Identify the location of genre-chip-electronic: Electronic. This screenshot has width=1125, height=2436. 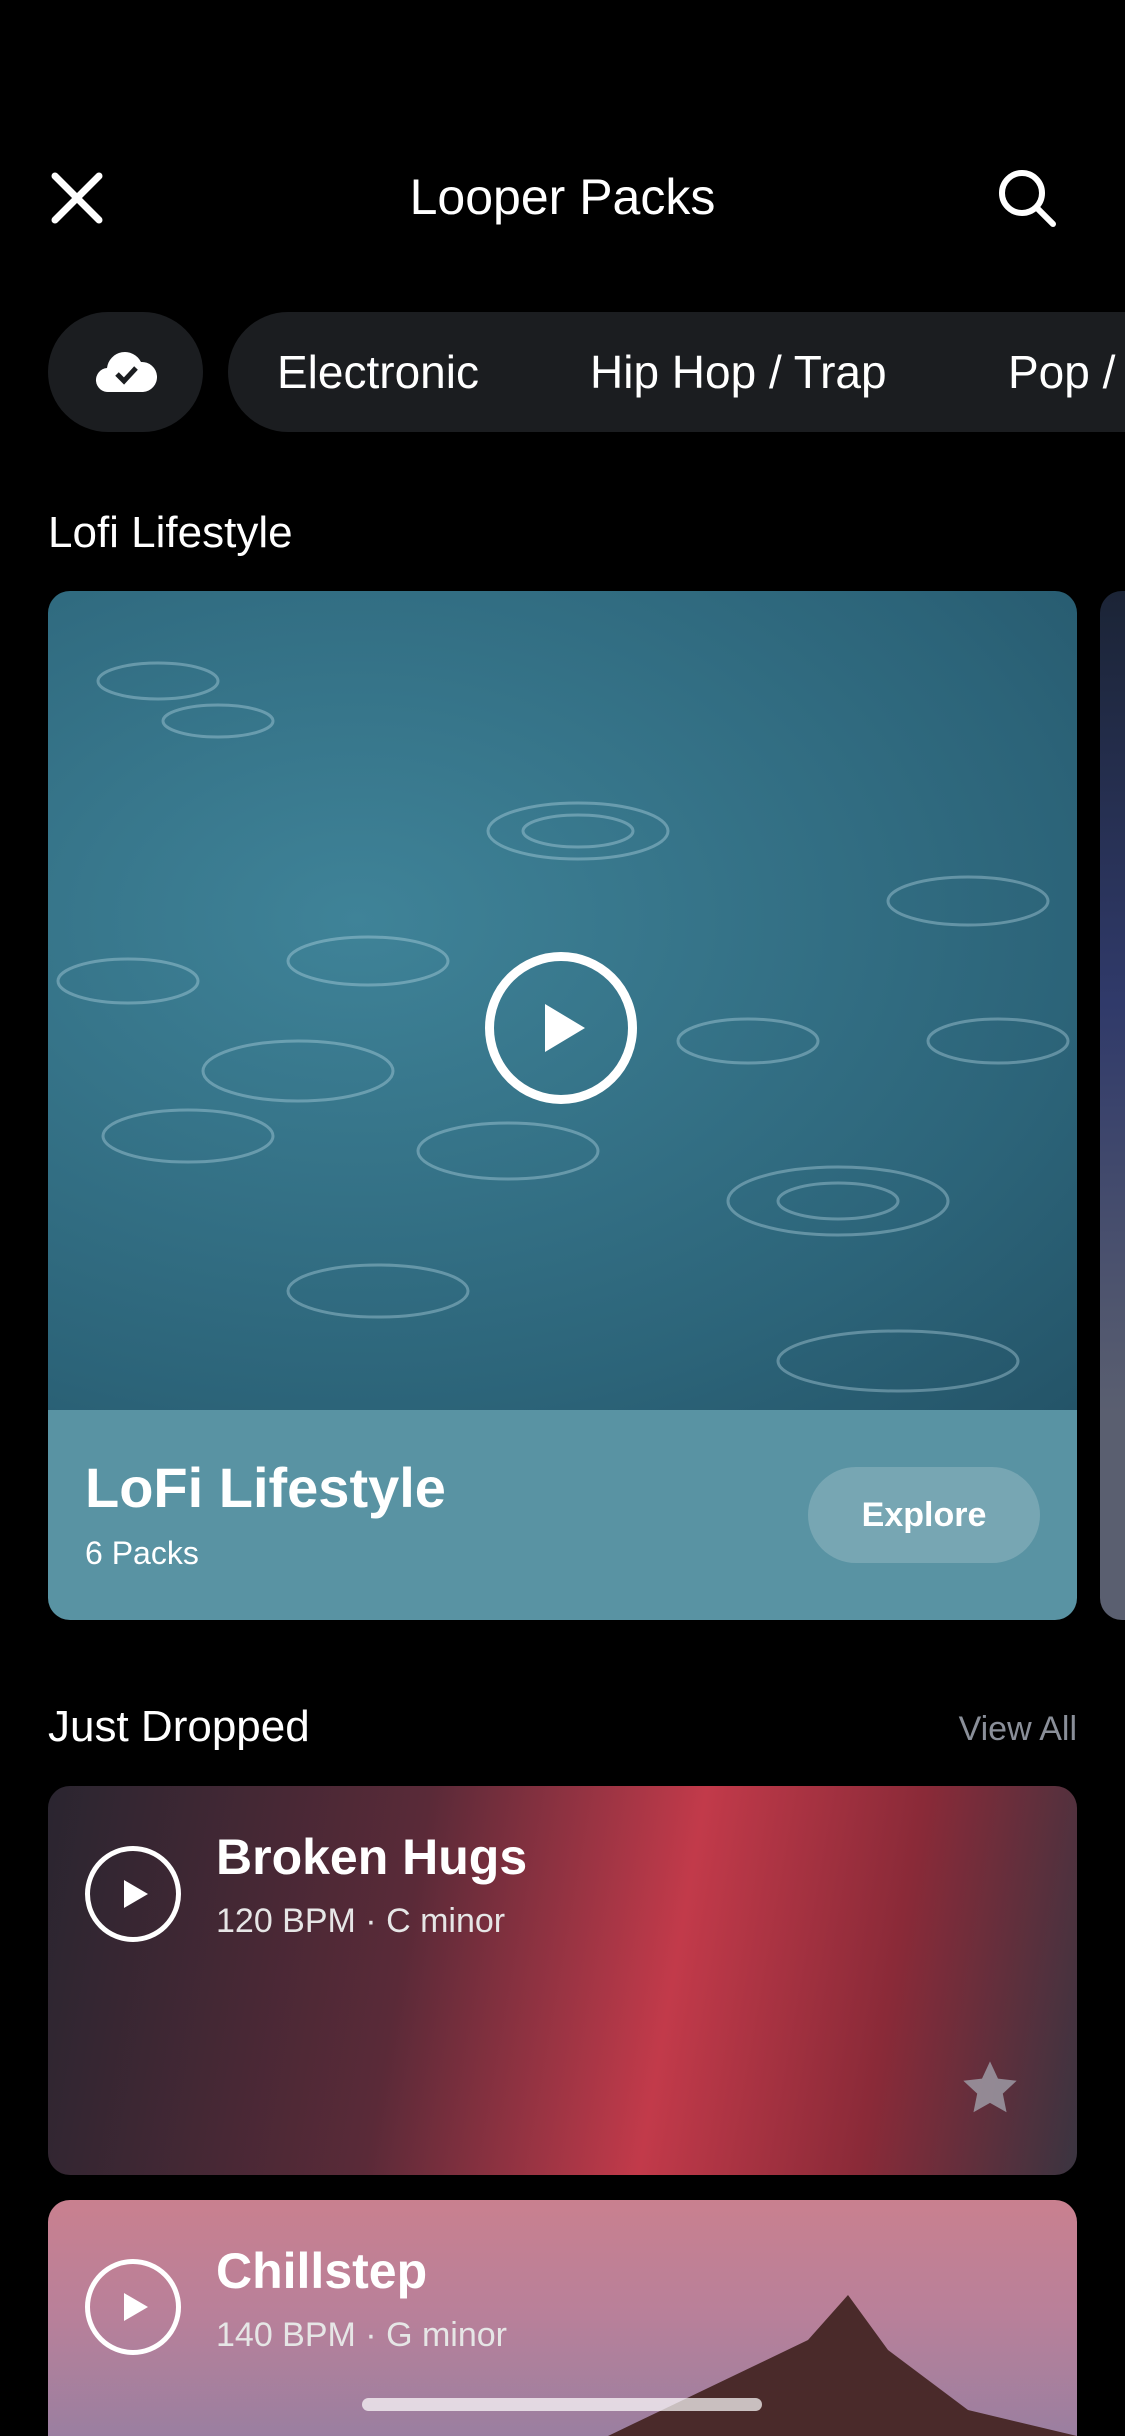
(378, 372).